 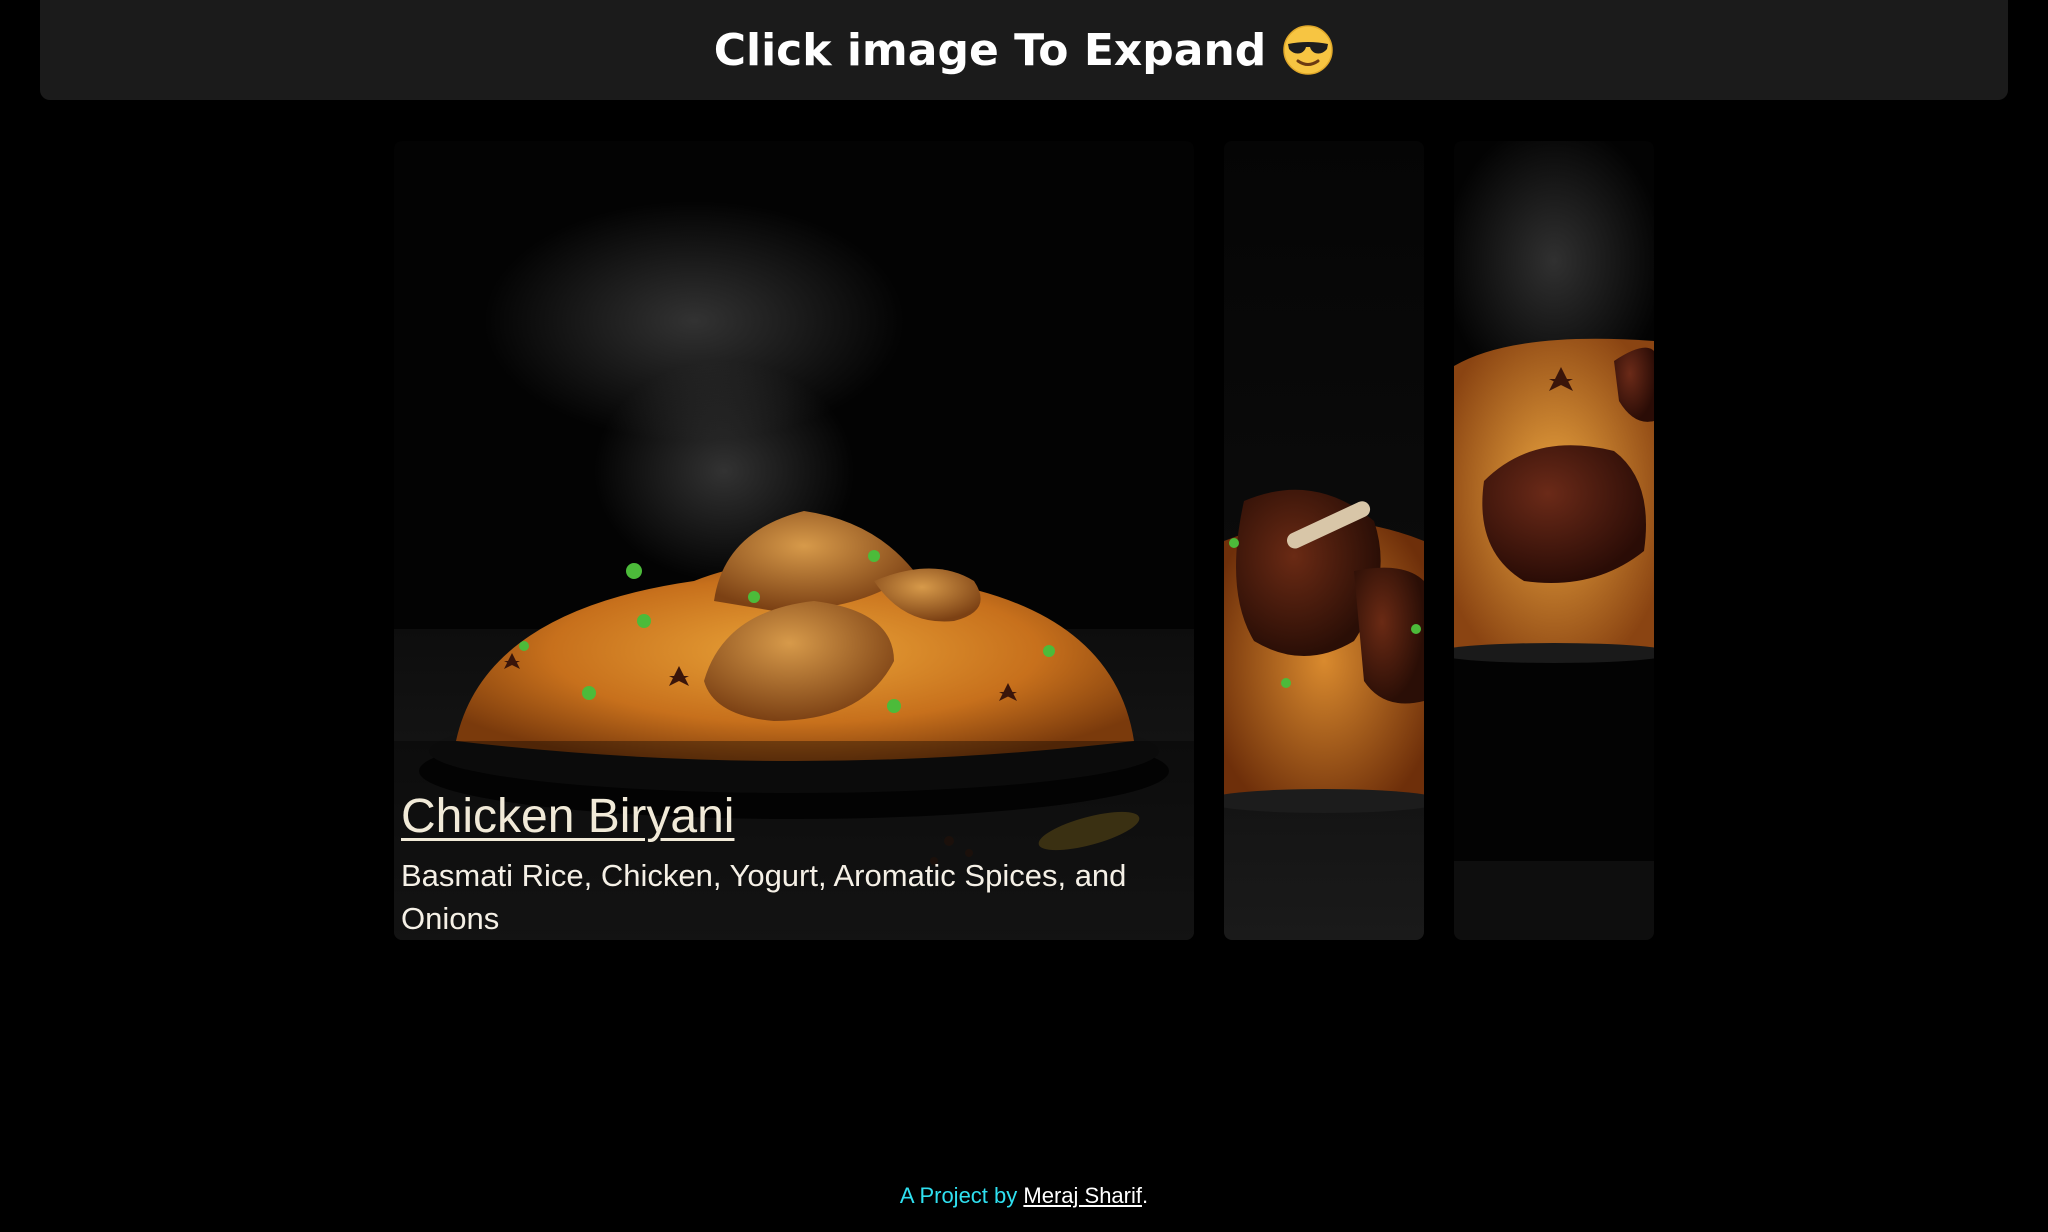 What do you see at coordinates (958, 1195) in the screenshot?
I see `footer-prefix: A Project by` at bounding box center [958, 1195].